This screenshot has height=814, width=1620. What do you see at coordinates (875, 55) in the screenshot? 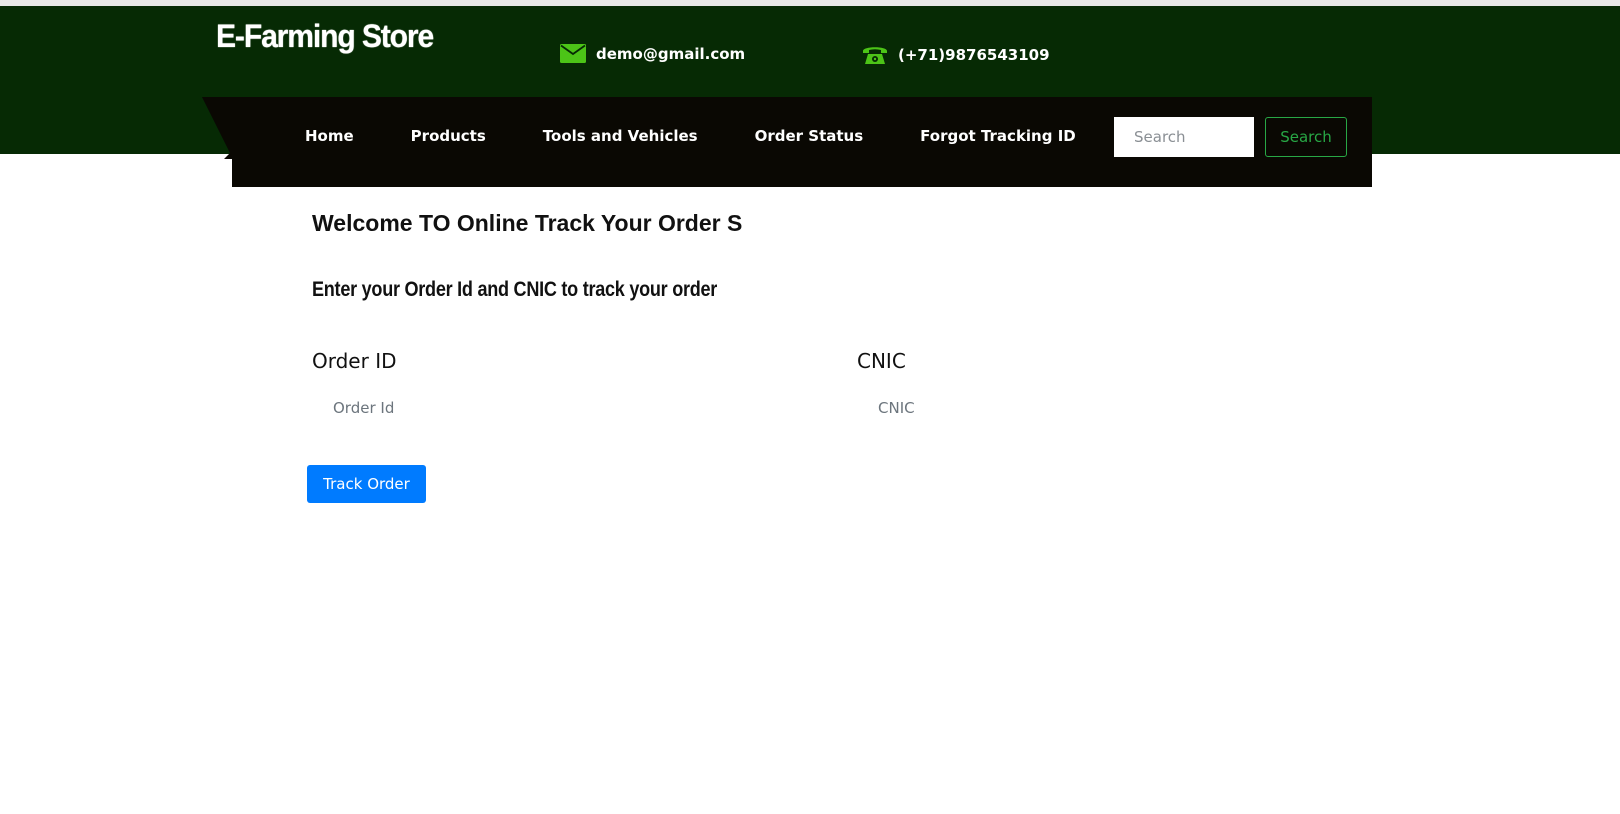
I see `telephone-icon` at bounding box center [875, 55].